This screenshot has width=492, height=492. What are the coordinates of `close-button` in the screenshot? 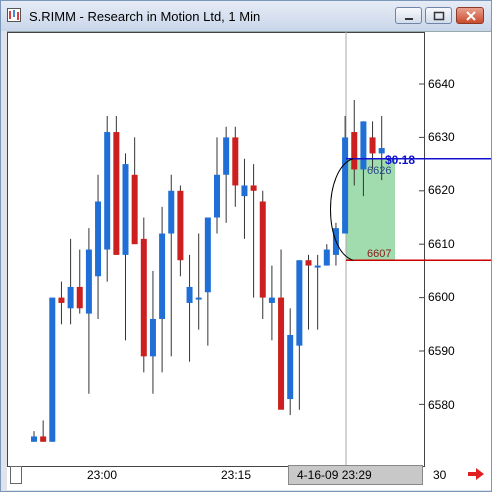 It's located at (470, 15).